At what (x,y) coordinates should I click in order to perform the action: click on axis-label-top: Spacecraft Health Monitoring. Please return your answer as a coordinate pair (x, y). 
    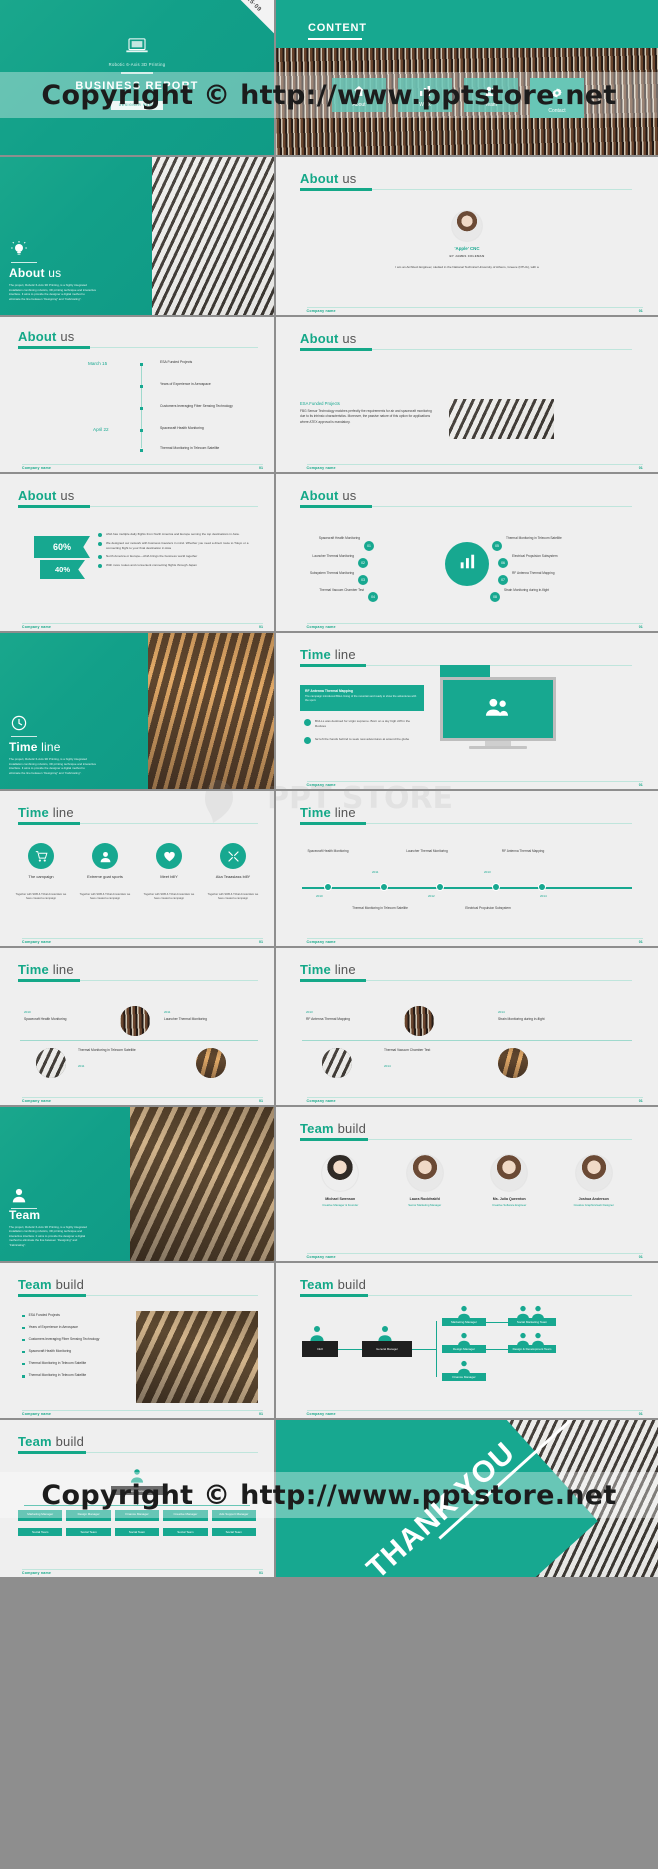
    Looking at the image, I should click on (328, 851).